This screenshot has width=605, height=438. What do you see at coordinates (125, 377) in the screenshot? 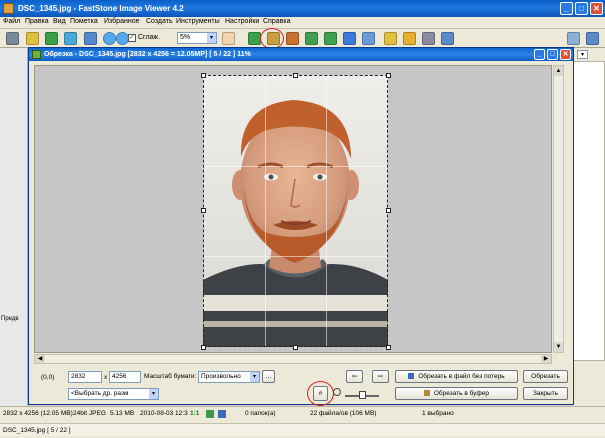
I see `crop-height-input: 4256` at bounding box center [125, 377].